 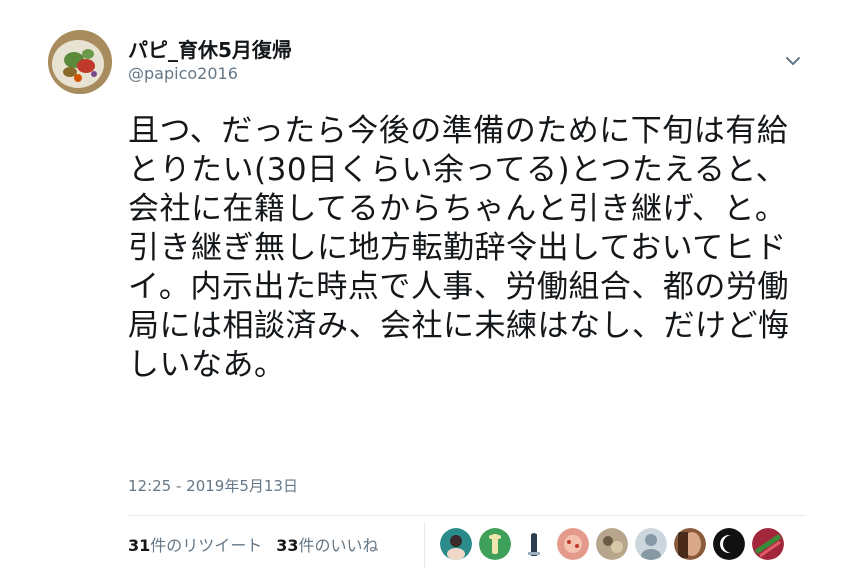 I want to click on food-plate-avatar-icon, so click(x=80, y=62).